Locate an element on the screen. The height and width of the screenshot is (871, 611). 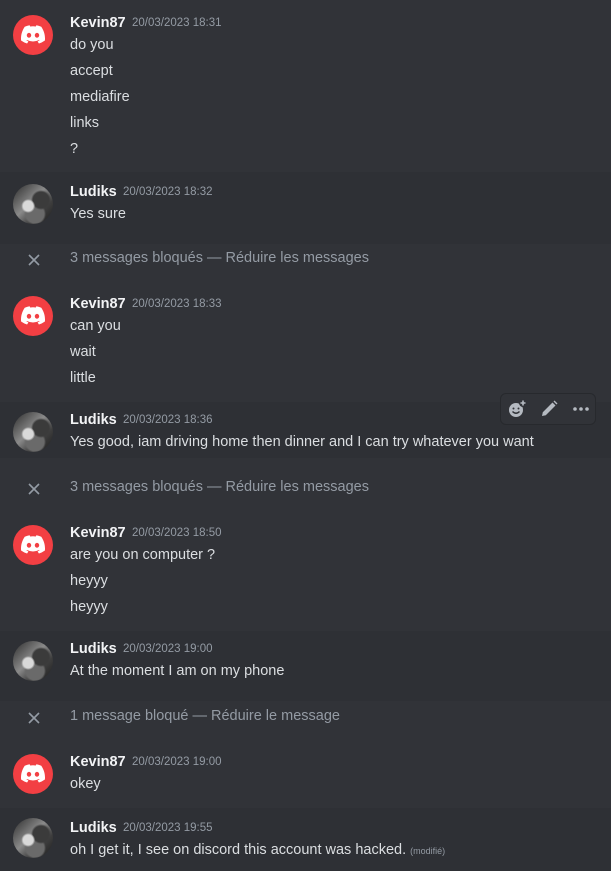
message-timestamp: 20/03/2023 18:50 is located at coordinates (177, 533).